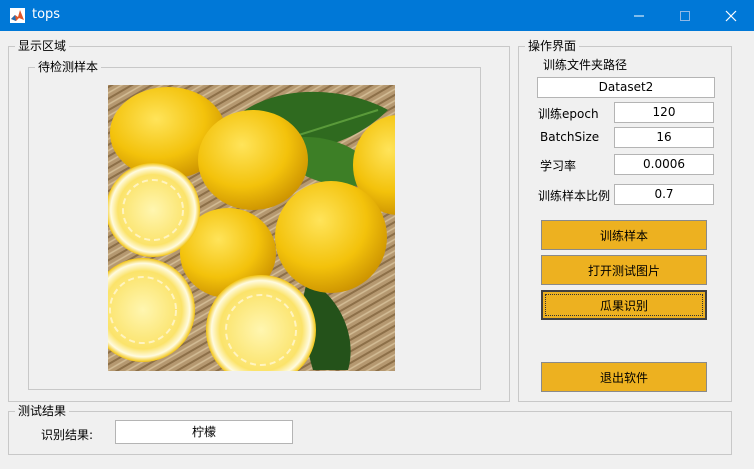  What do you see at coordinates (558, 166) in the screenshot?
I see `learning-rate-label: 学习率` at bounding box center [558, 166].